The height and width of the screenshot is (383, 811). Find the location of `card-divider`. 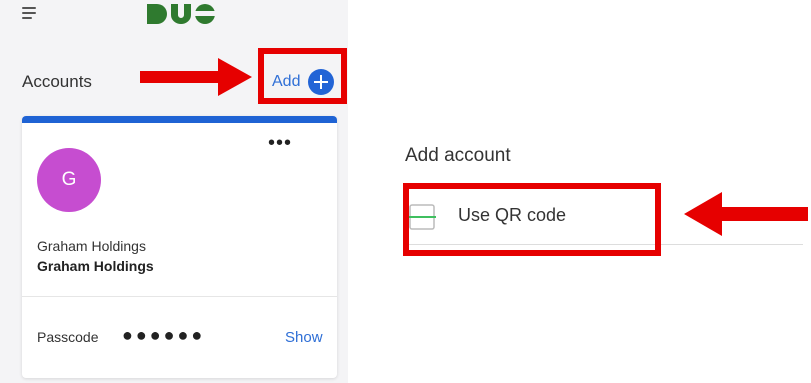

card-divider is located at coordinates (179, 296).